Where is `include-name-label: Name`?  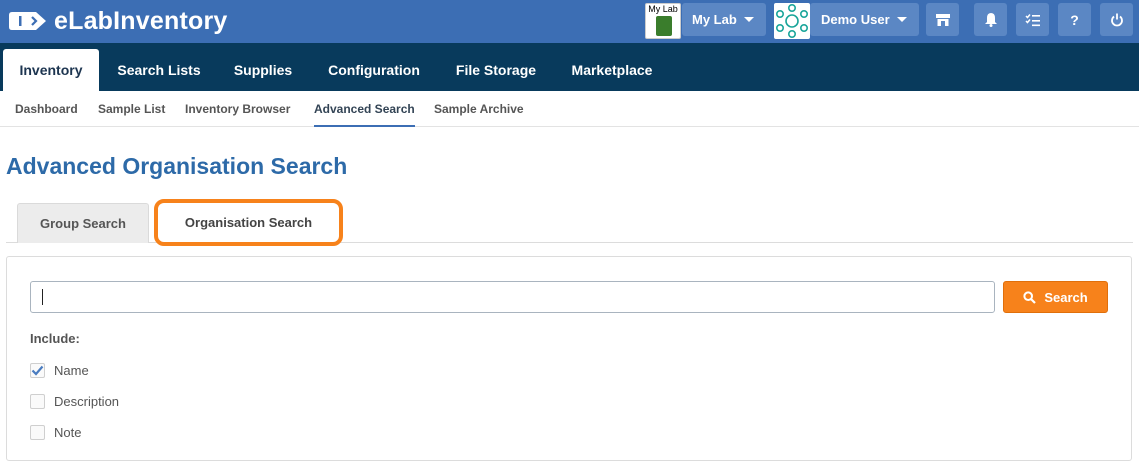
include-name-label: Name is located at coordinates (71, 370).